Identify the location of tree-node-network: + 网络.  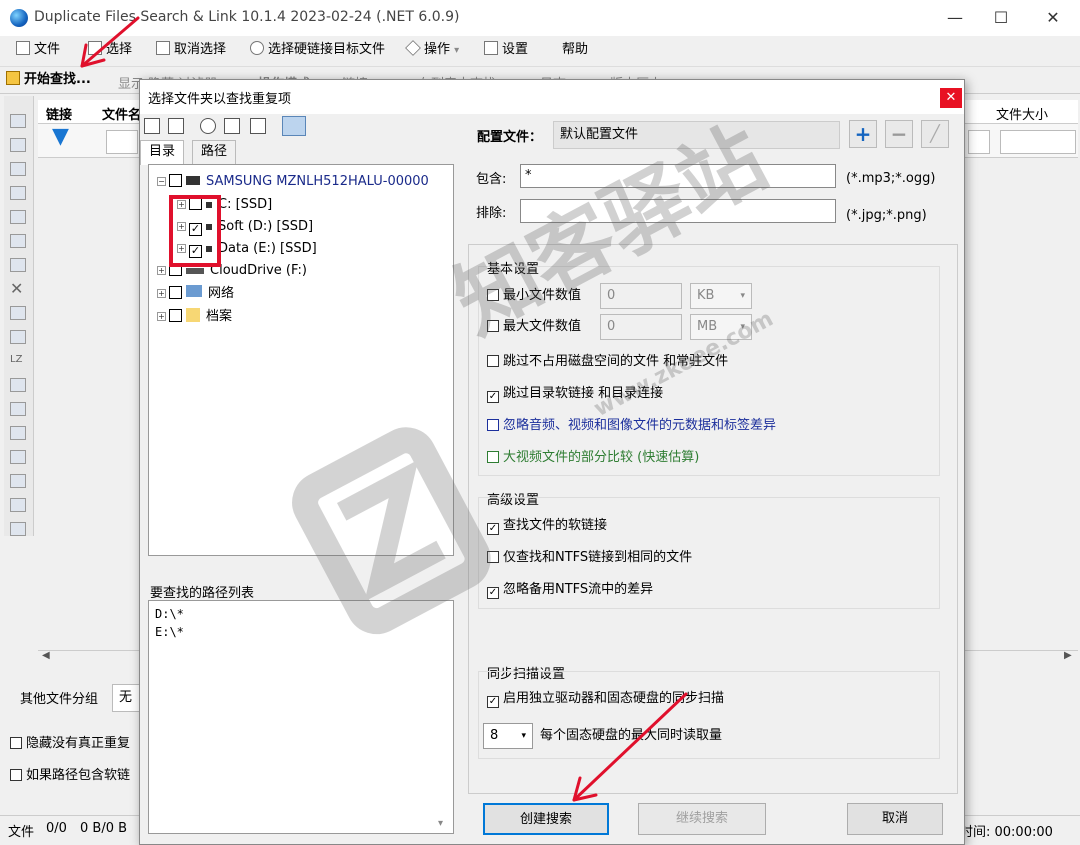
(195, 294).